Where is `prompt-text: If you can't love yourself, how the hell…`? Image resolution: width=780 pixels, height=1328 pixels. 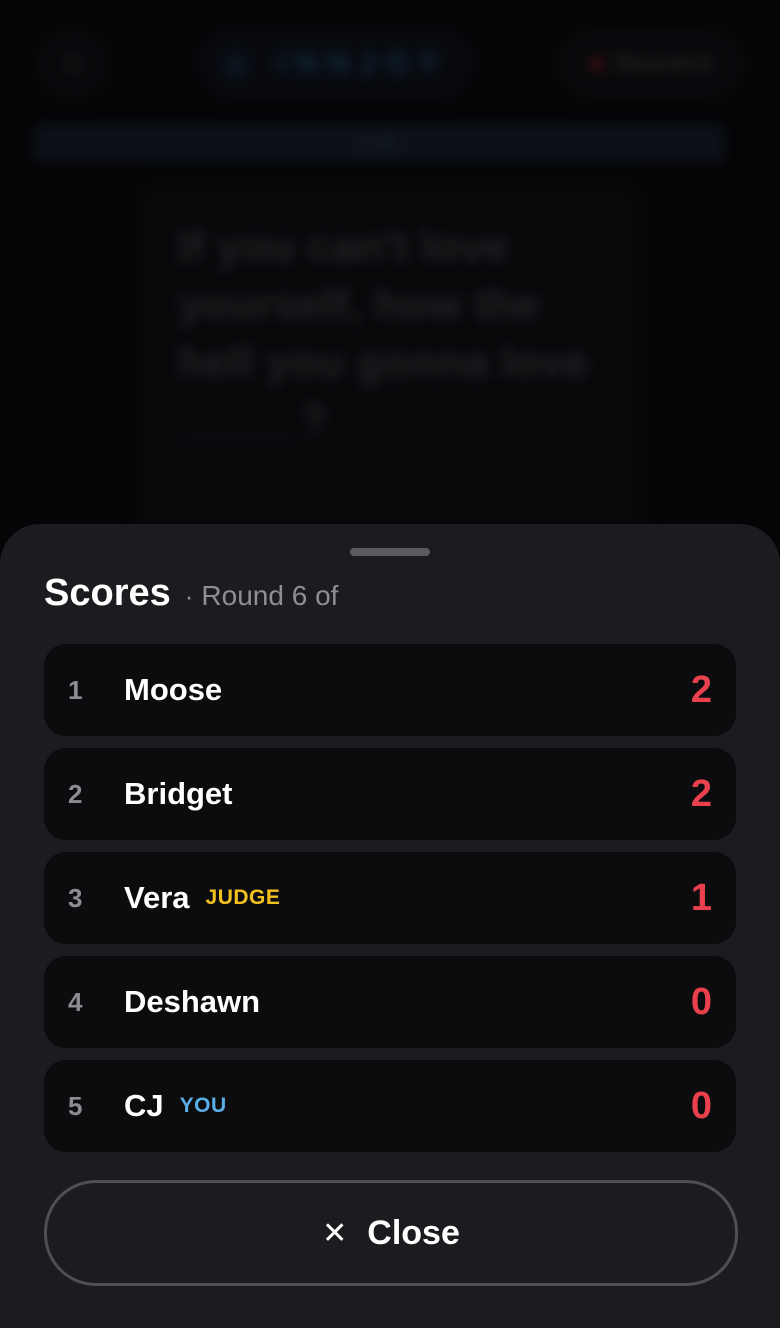
prompt-text: If you can't love yourself, how the hell… is located at coordinates (383, 333).